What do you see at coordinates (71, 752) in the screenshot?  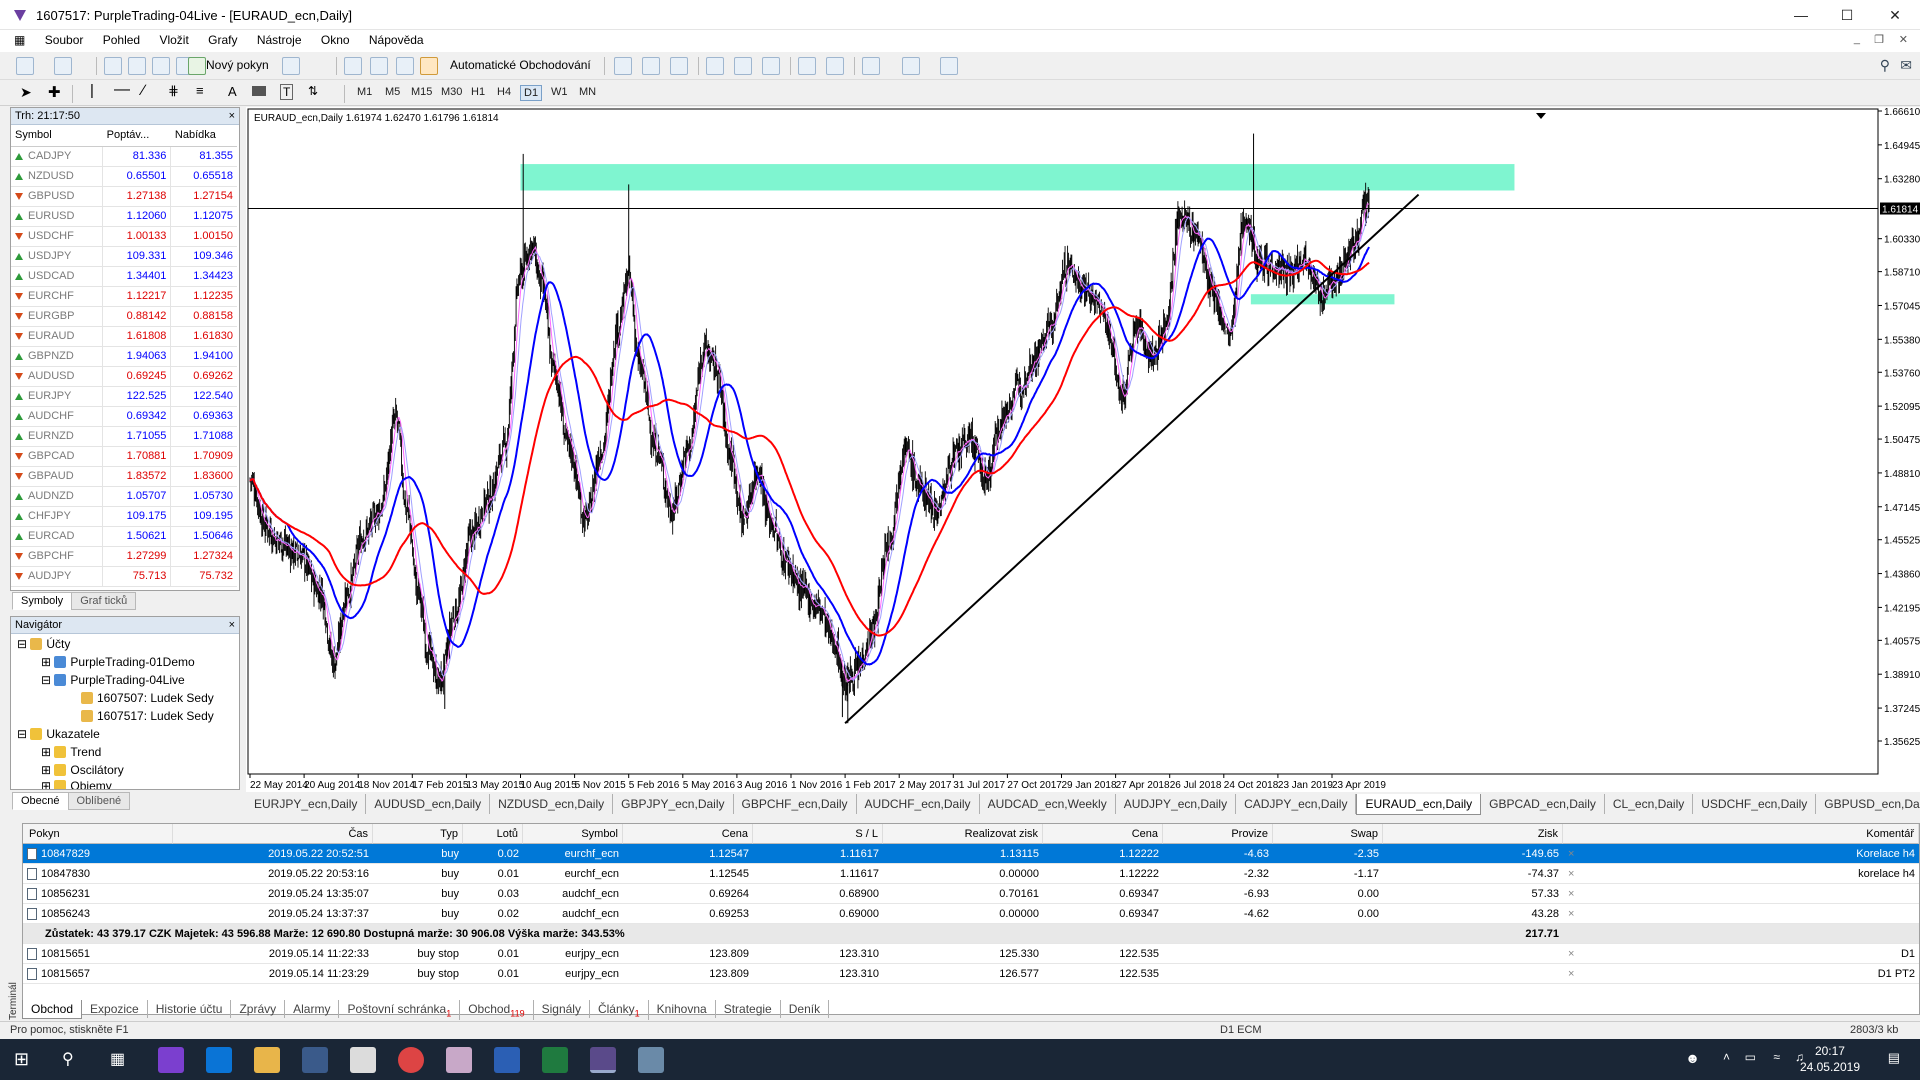 I see `tree-trend: ⊞ Trend` at bounding box center [71, 752].